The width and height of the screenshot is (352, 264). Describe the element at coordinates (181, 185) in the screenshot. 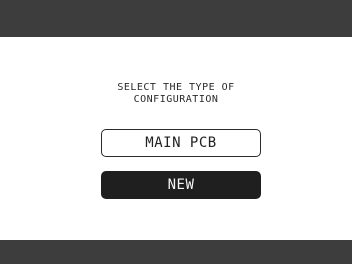

I see `new-button: NEW` at that location.